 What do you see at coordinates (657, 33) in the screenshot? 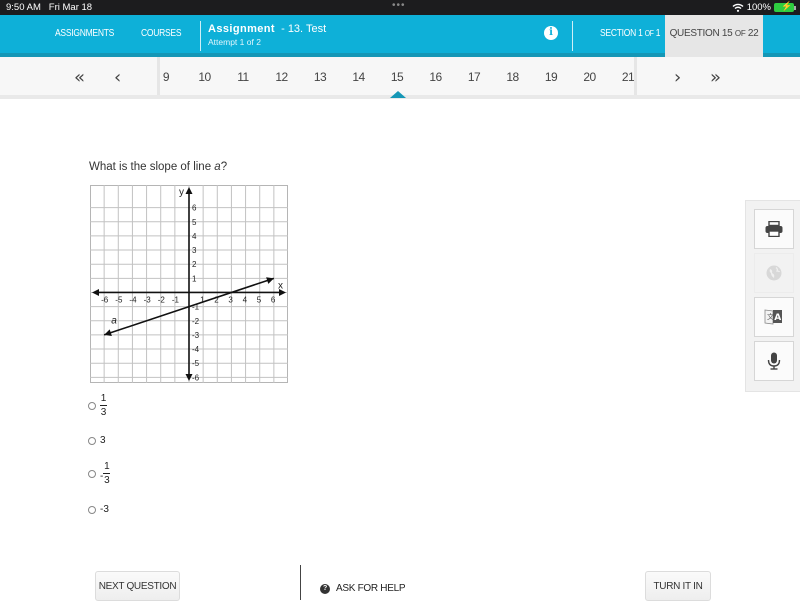
I see `section-total: 1` at bounding box center [657, 33].